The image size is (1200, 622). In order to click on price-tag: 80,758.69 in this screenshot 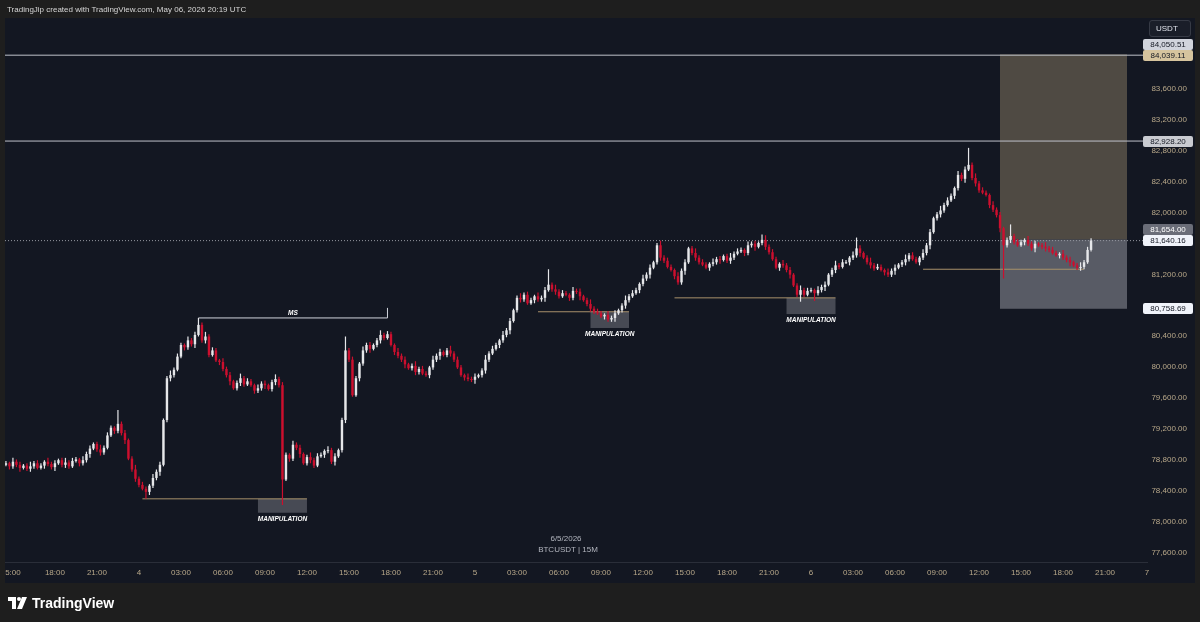, I will do `click(1168, 309)`.